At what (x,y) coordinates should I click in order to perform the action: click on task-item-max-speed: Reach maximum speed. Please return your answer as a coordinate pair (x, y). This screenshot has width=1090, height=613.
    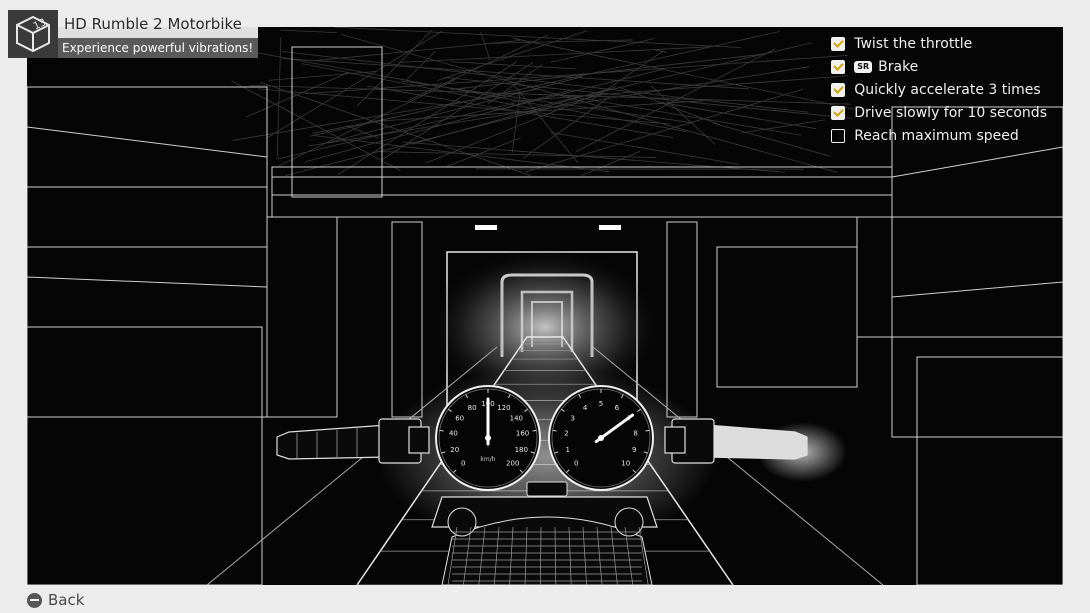
    Looking at the image, I should click on (939, 135).